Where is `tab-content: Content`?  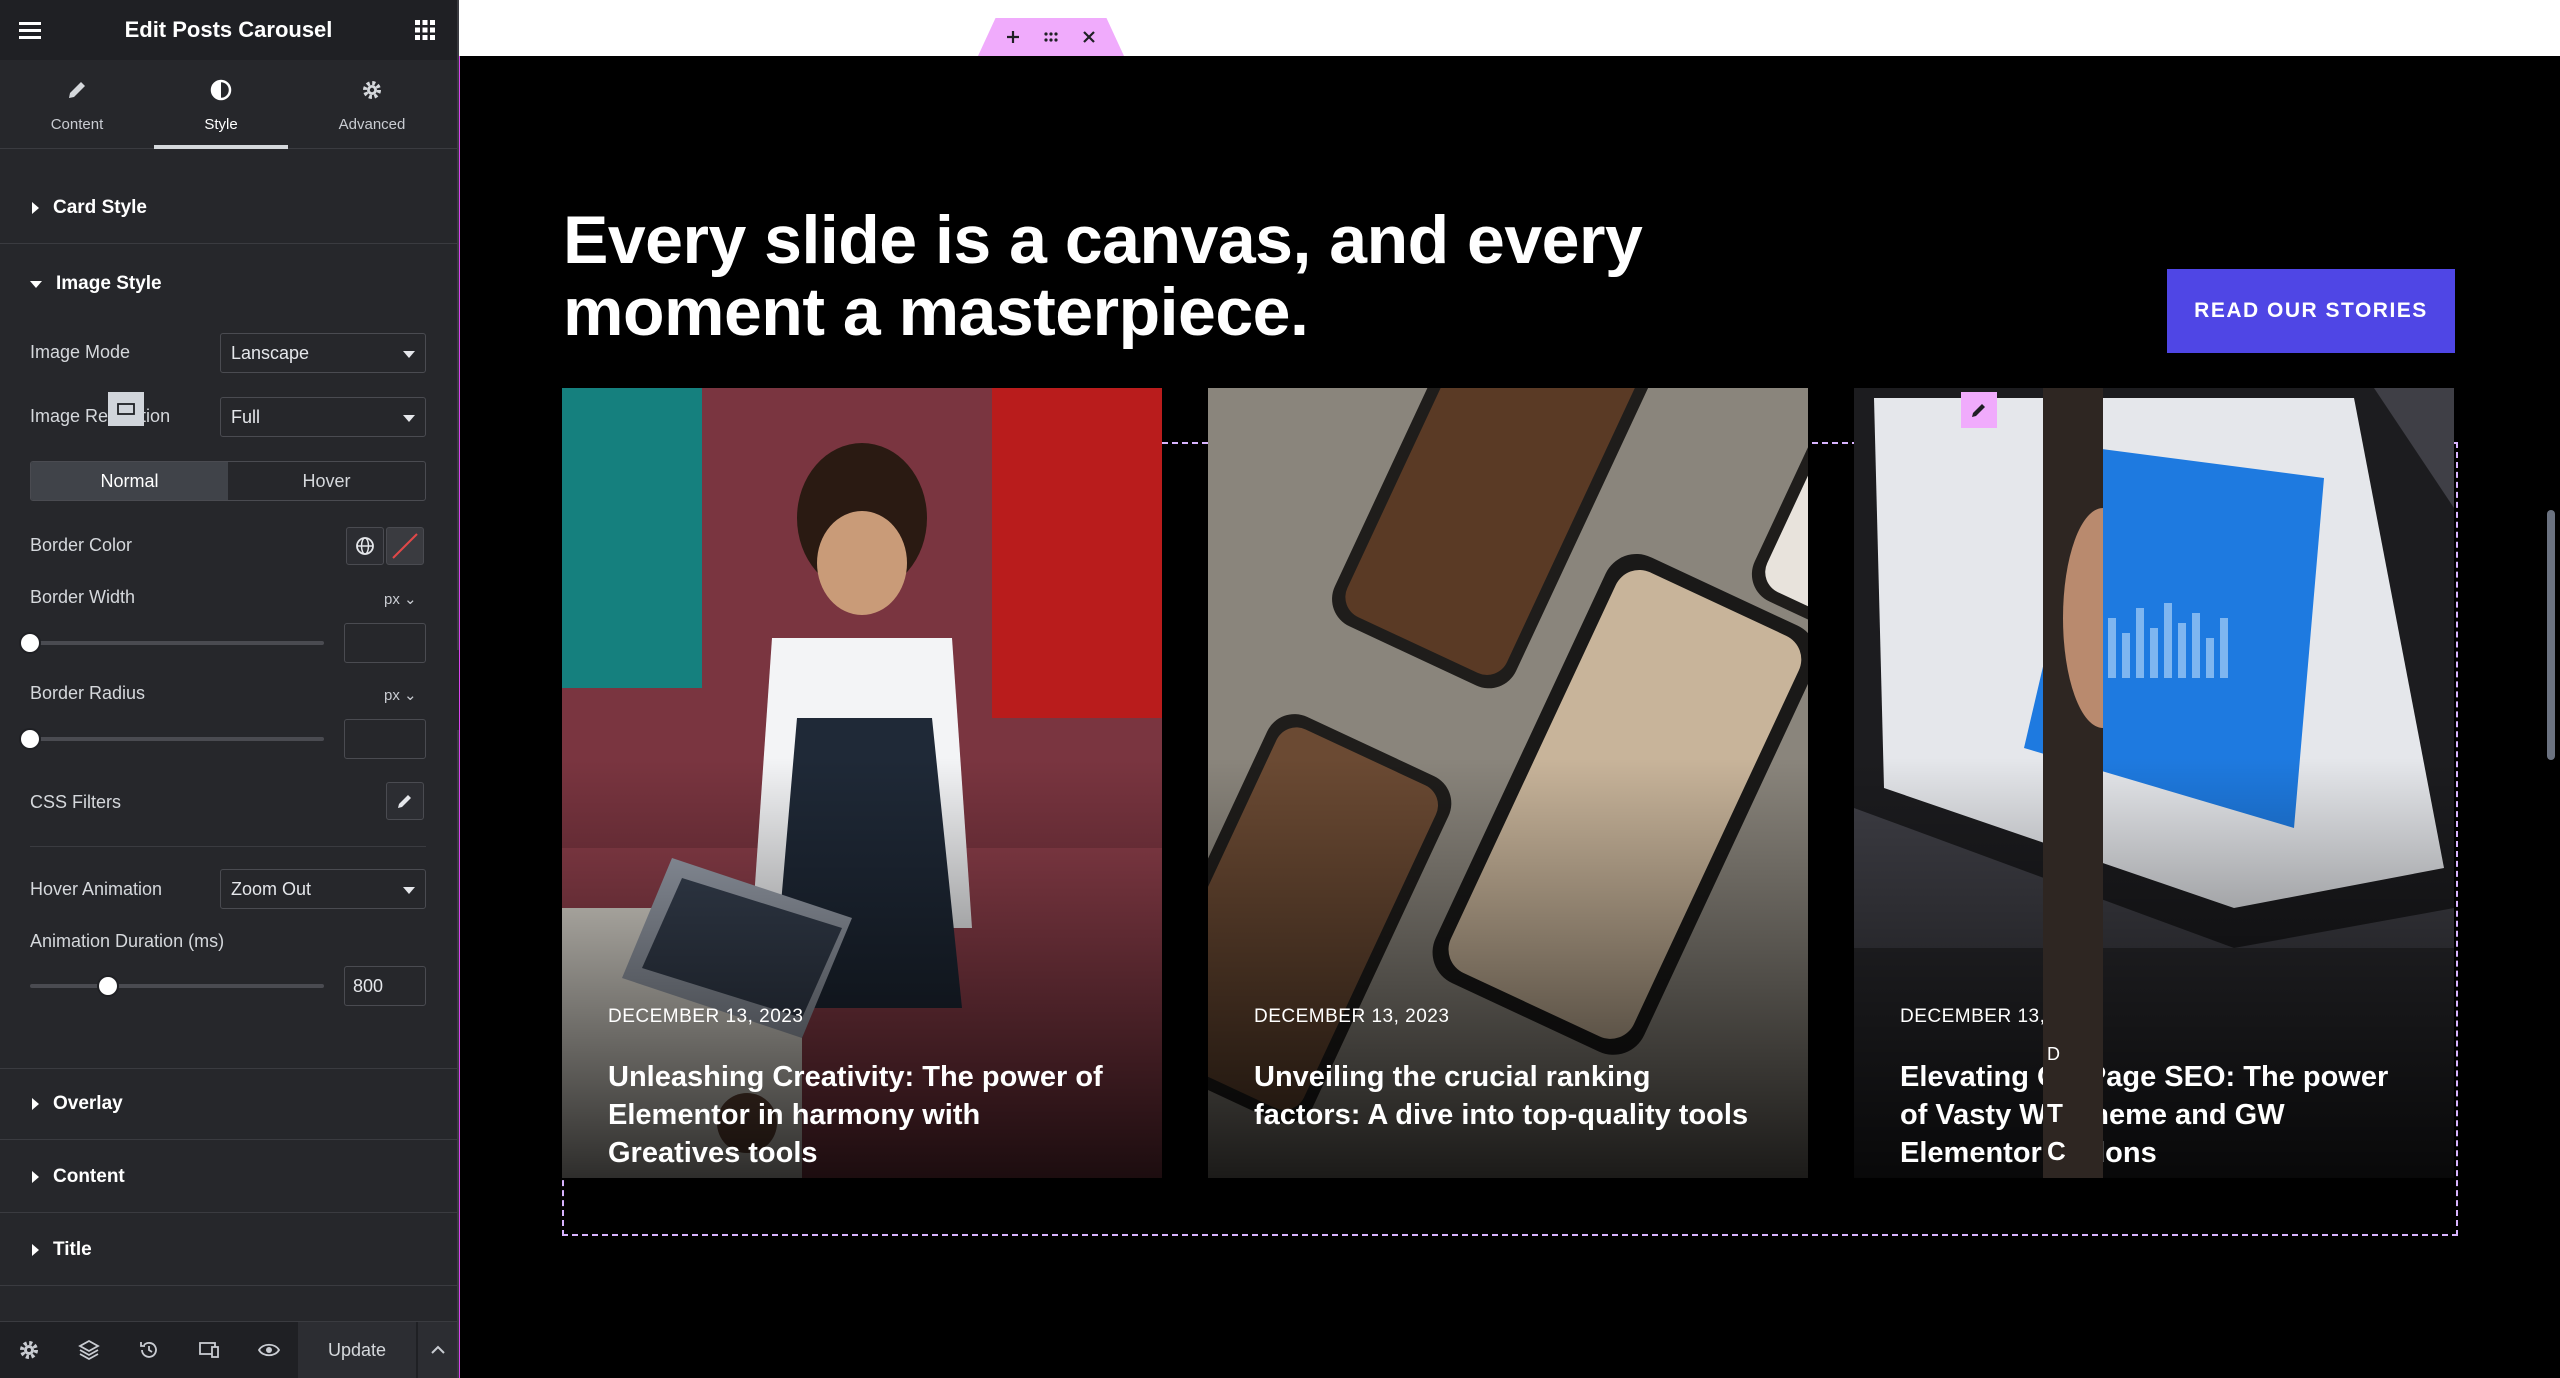 tab-content: Content is located at coordinates (77, 104).